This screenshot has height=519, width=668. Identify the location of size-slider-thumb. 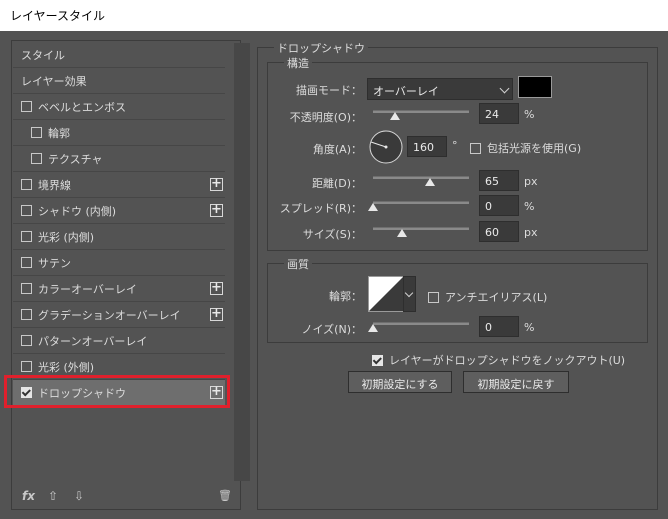
(402, 233).